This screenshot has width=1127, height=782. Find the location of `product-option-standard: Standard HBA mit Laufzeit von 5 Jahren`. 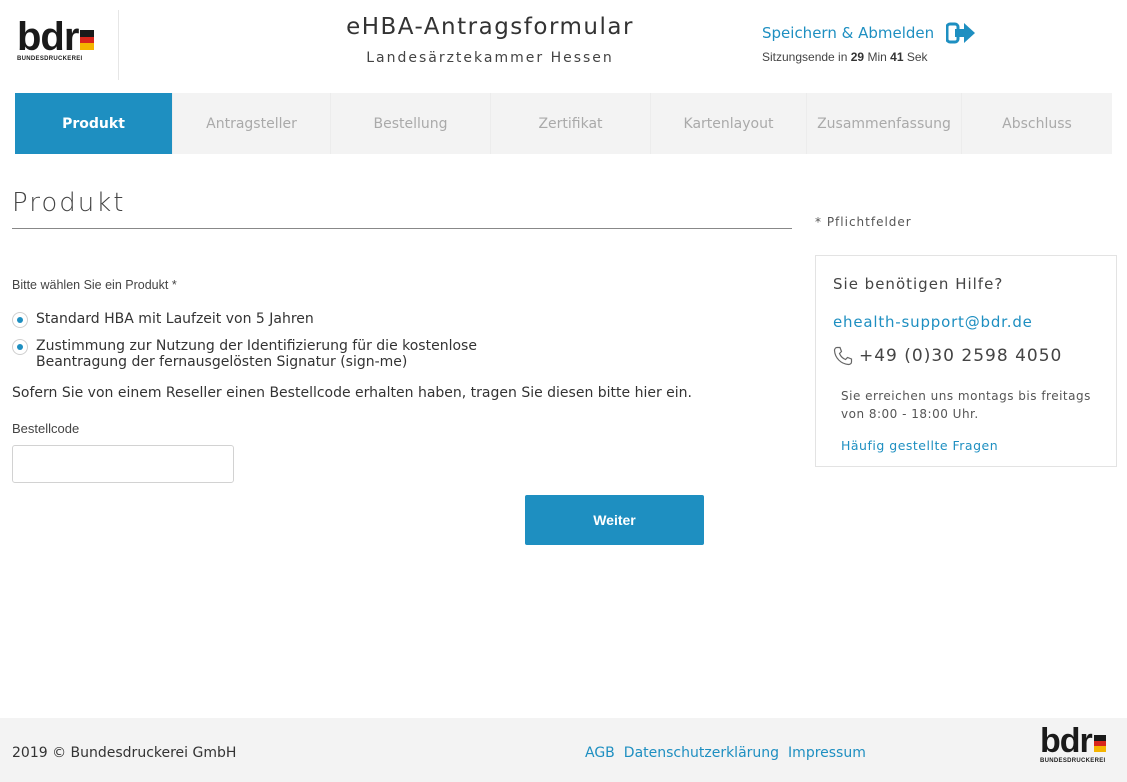

product-option-standard: Standard HBA mit Laufzeit von 5 Jahren is located at coordinates (163, 319).